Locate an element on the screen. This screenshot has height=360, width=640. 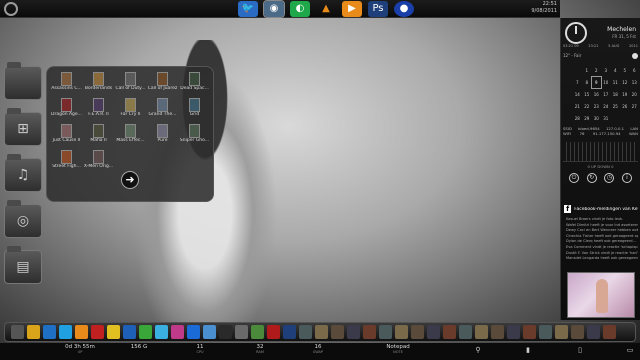
steam-icon is located at coordinates (225, 332).